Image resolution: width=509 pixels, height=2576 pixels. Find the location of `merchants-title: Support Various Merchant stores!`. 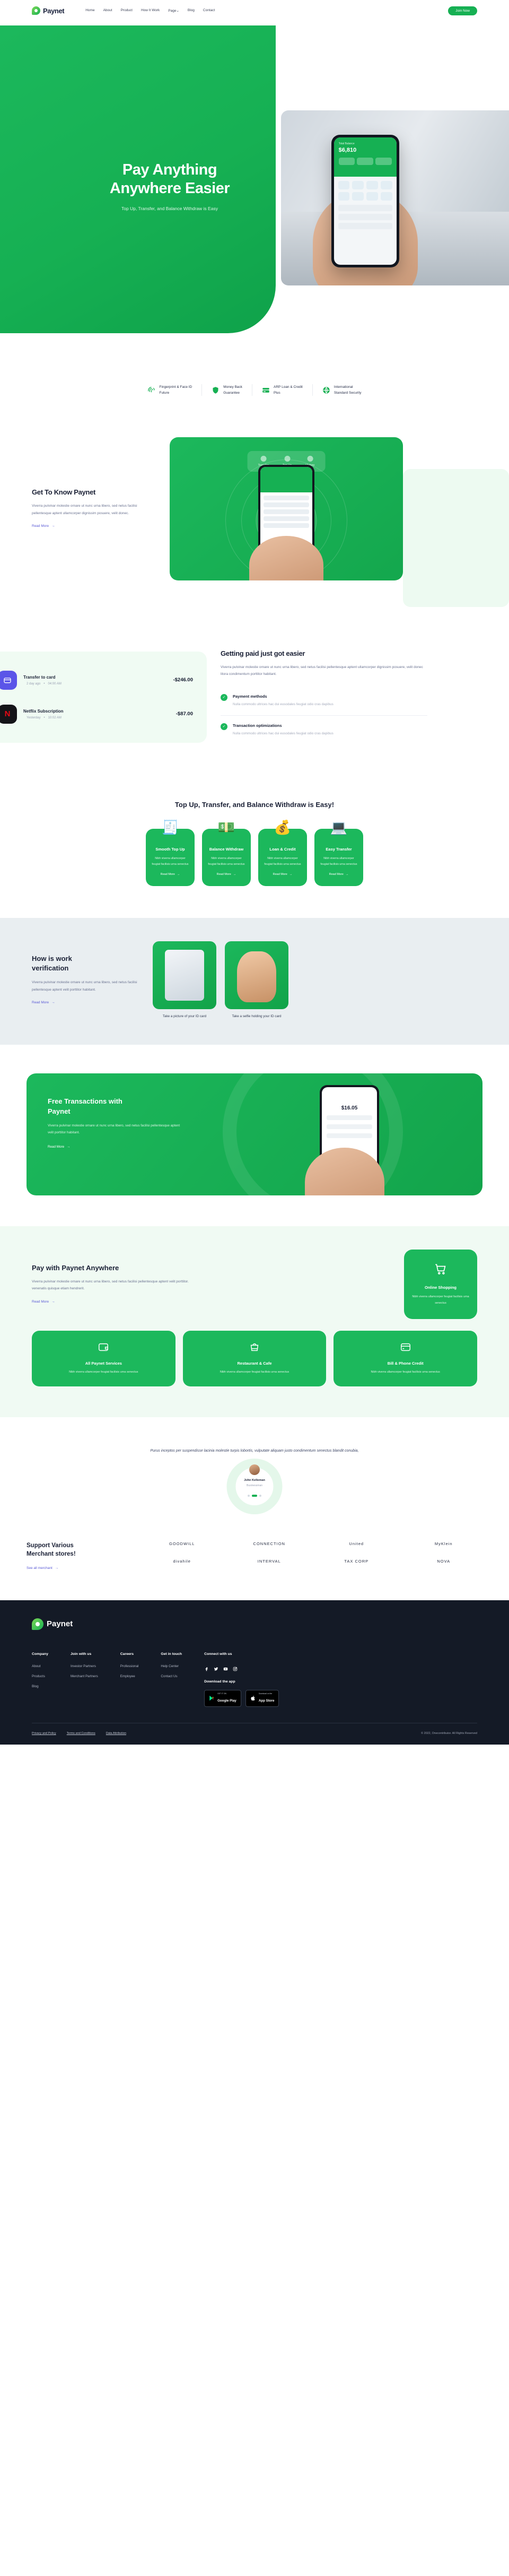

merchants-title: Support Various Merchant stores! is located at coordinates (51, 1550).